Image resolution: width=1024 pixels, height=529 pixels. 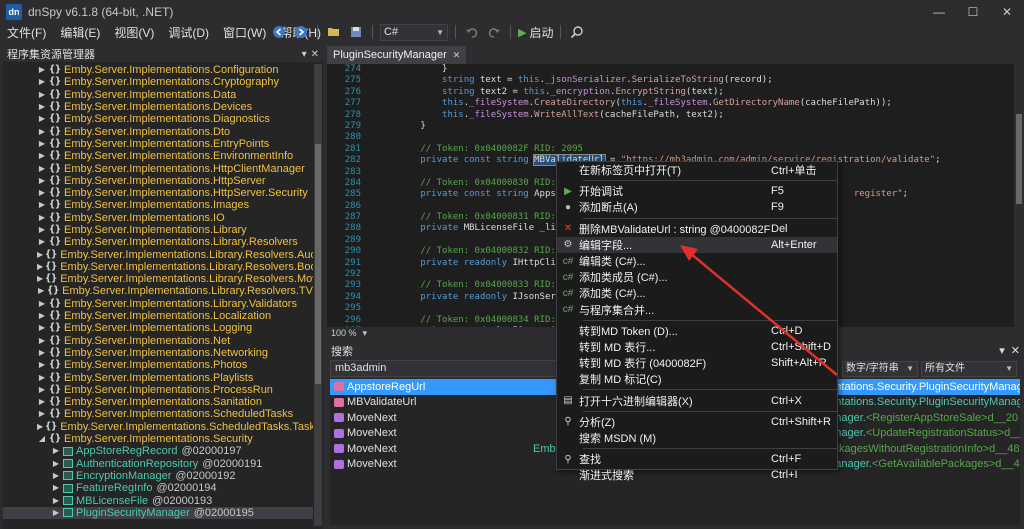 I want to click on back-icon, so click(x=279, y=32).